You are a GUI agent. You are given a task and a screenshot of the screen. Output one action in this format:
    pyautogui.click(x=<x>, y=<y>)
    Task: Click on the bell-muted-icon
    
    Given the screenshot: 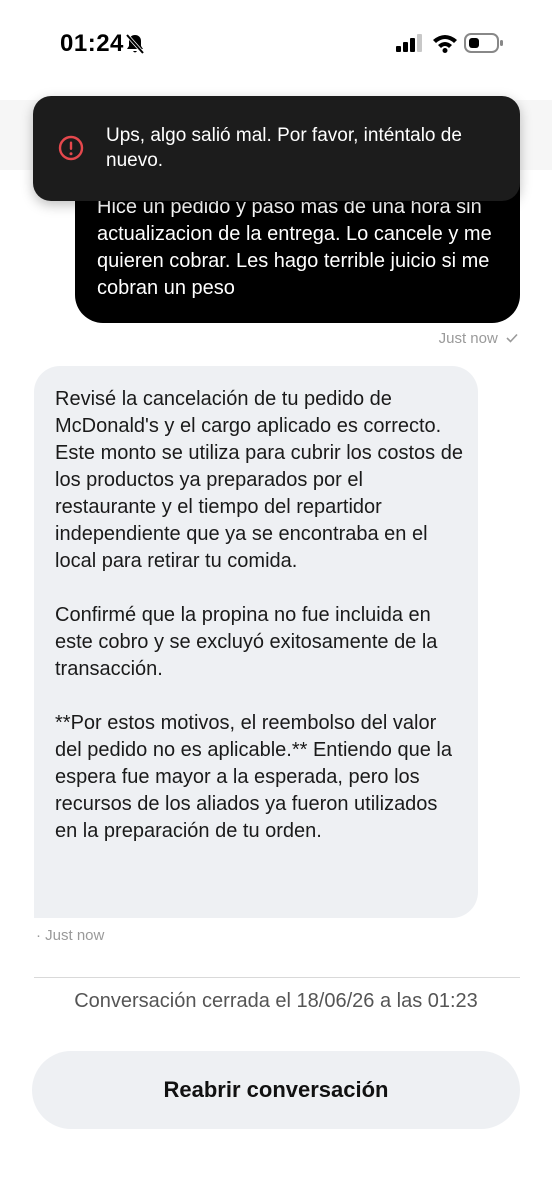 What is the action you would take?
    pyautogui.click(x=135, y=44)
    